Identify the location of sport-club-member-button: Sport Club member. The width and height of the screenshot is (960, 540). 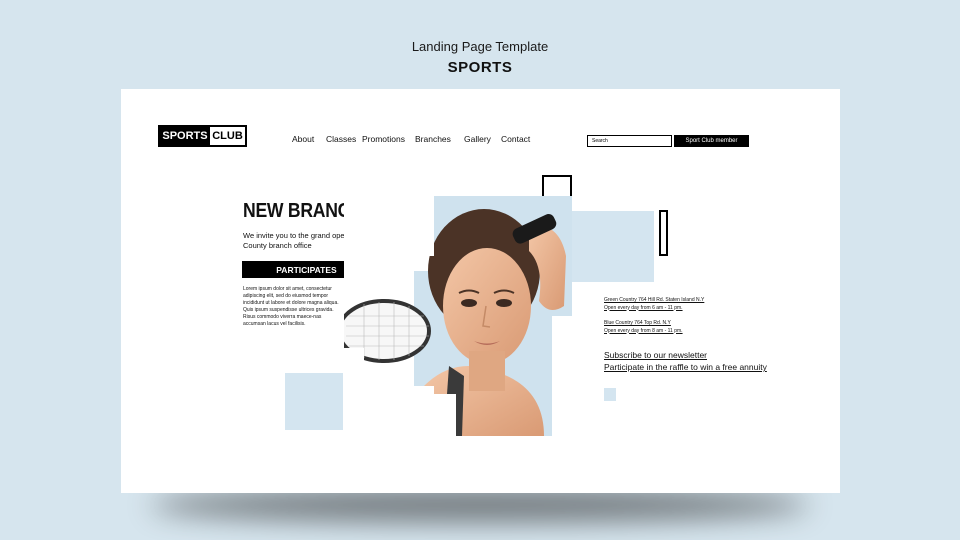
(711, 141).